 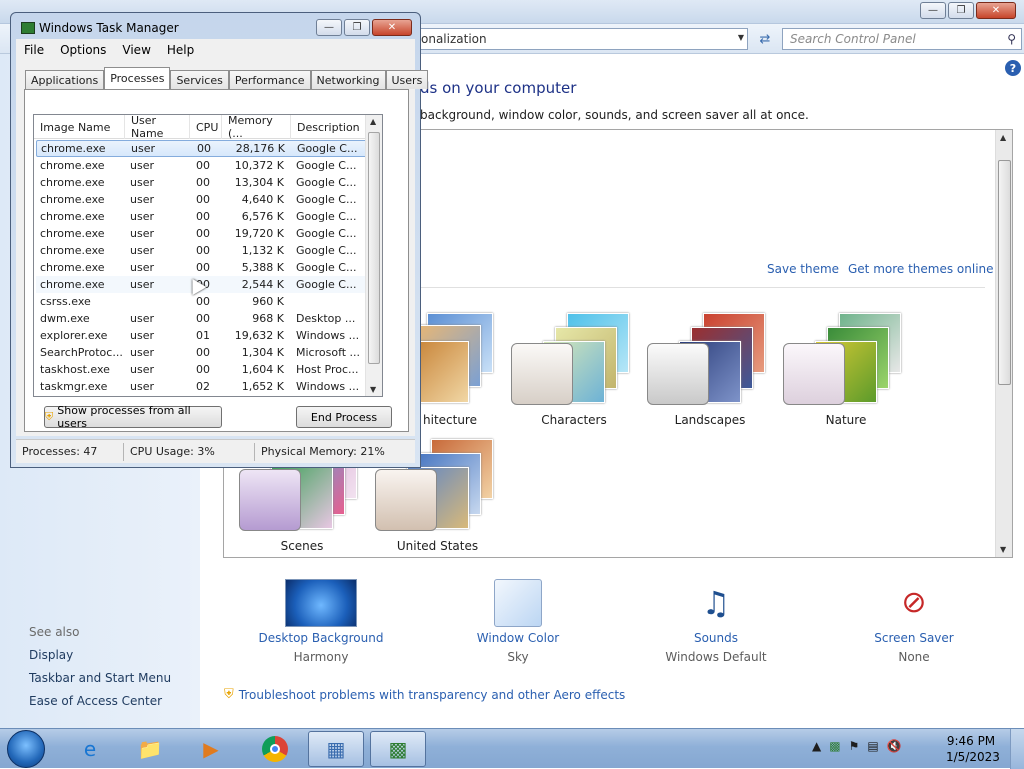 What do you see at coordinates (348, 79) in the screenshot?
I see `tab-networking: Networking` at bounding box center [348, 79].